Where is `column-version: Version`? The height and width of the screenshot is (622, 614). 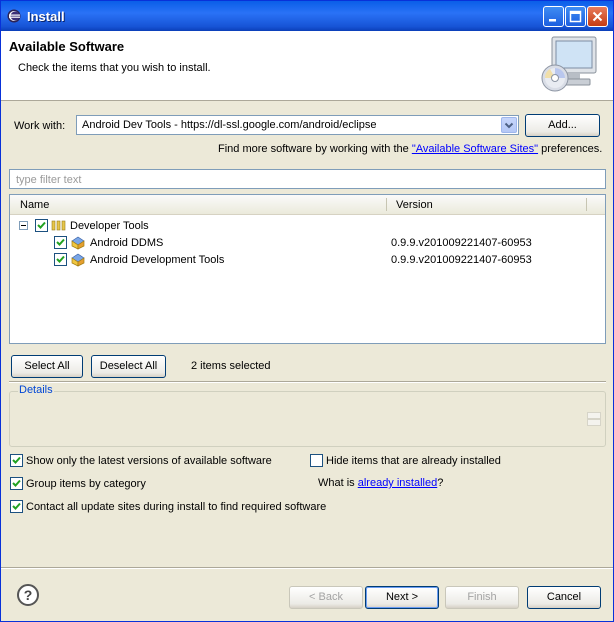
column-version: Version is located at coordinates (414, 205).